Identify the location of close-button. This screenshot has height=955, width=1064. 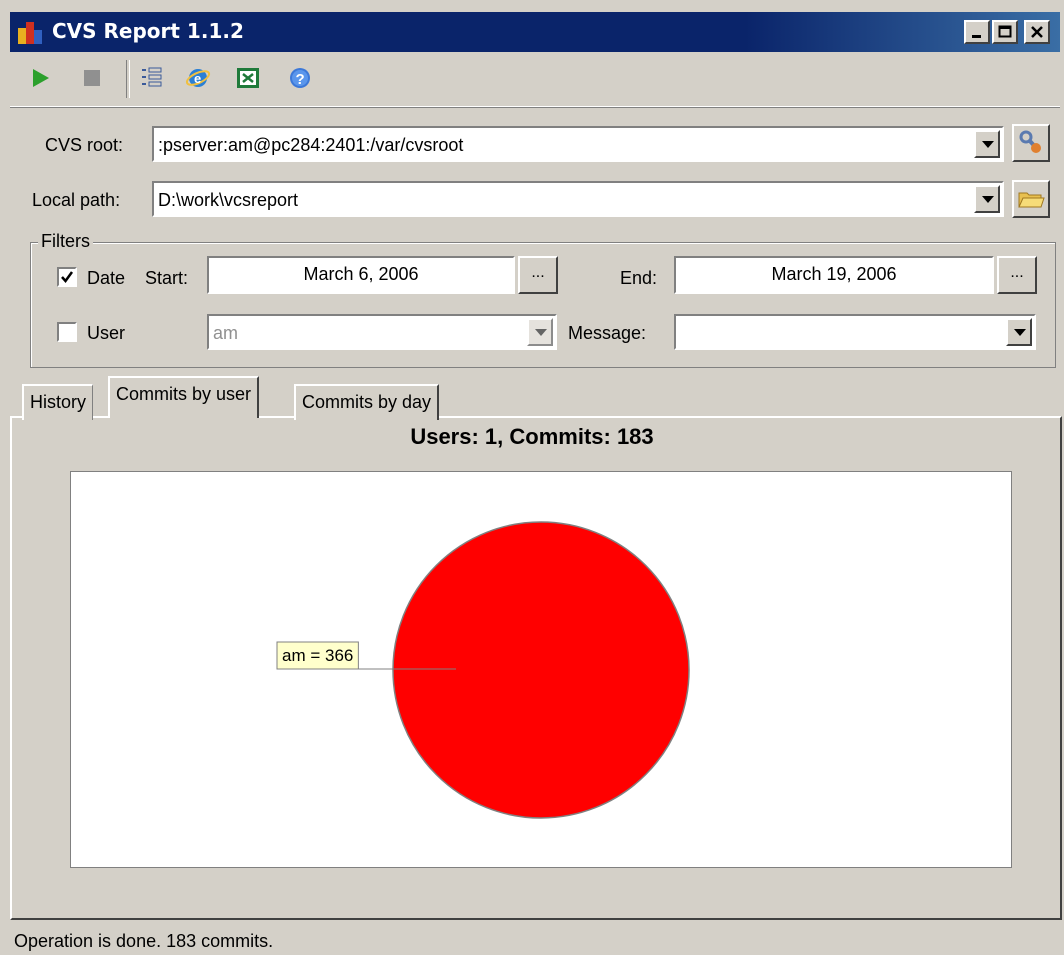
(1037, 32).